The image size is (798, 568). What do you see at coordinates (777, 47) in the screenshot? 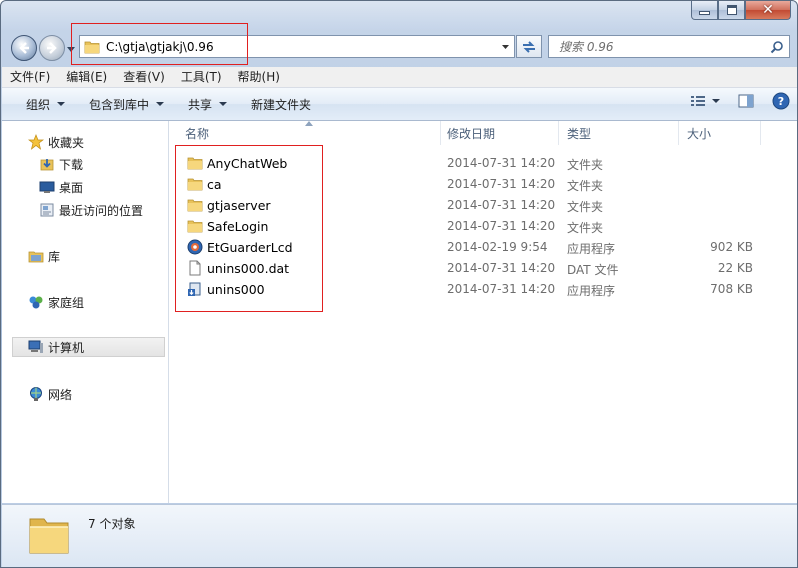
I see `search-icon` at bounding box center [777, 47].